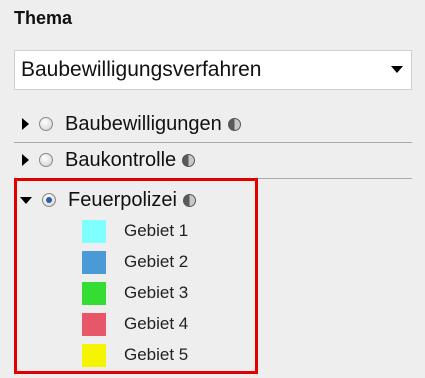  I want to click on legend-item-gebiet-1: Gebiet 1, so click(135, 231).